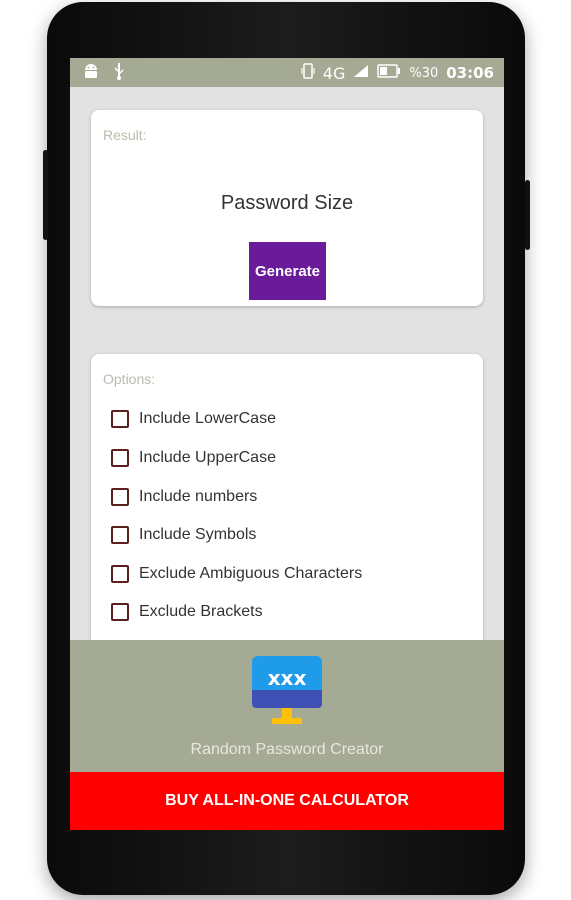  I want to click on power-button, so click(527, 215).